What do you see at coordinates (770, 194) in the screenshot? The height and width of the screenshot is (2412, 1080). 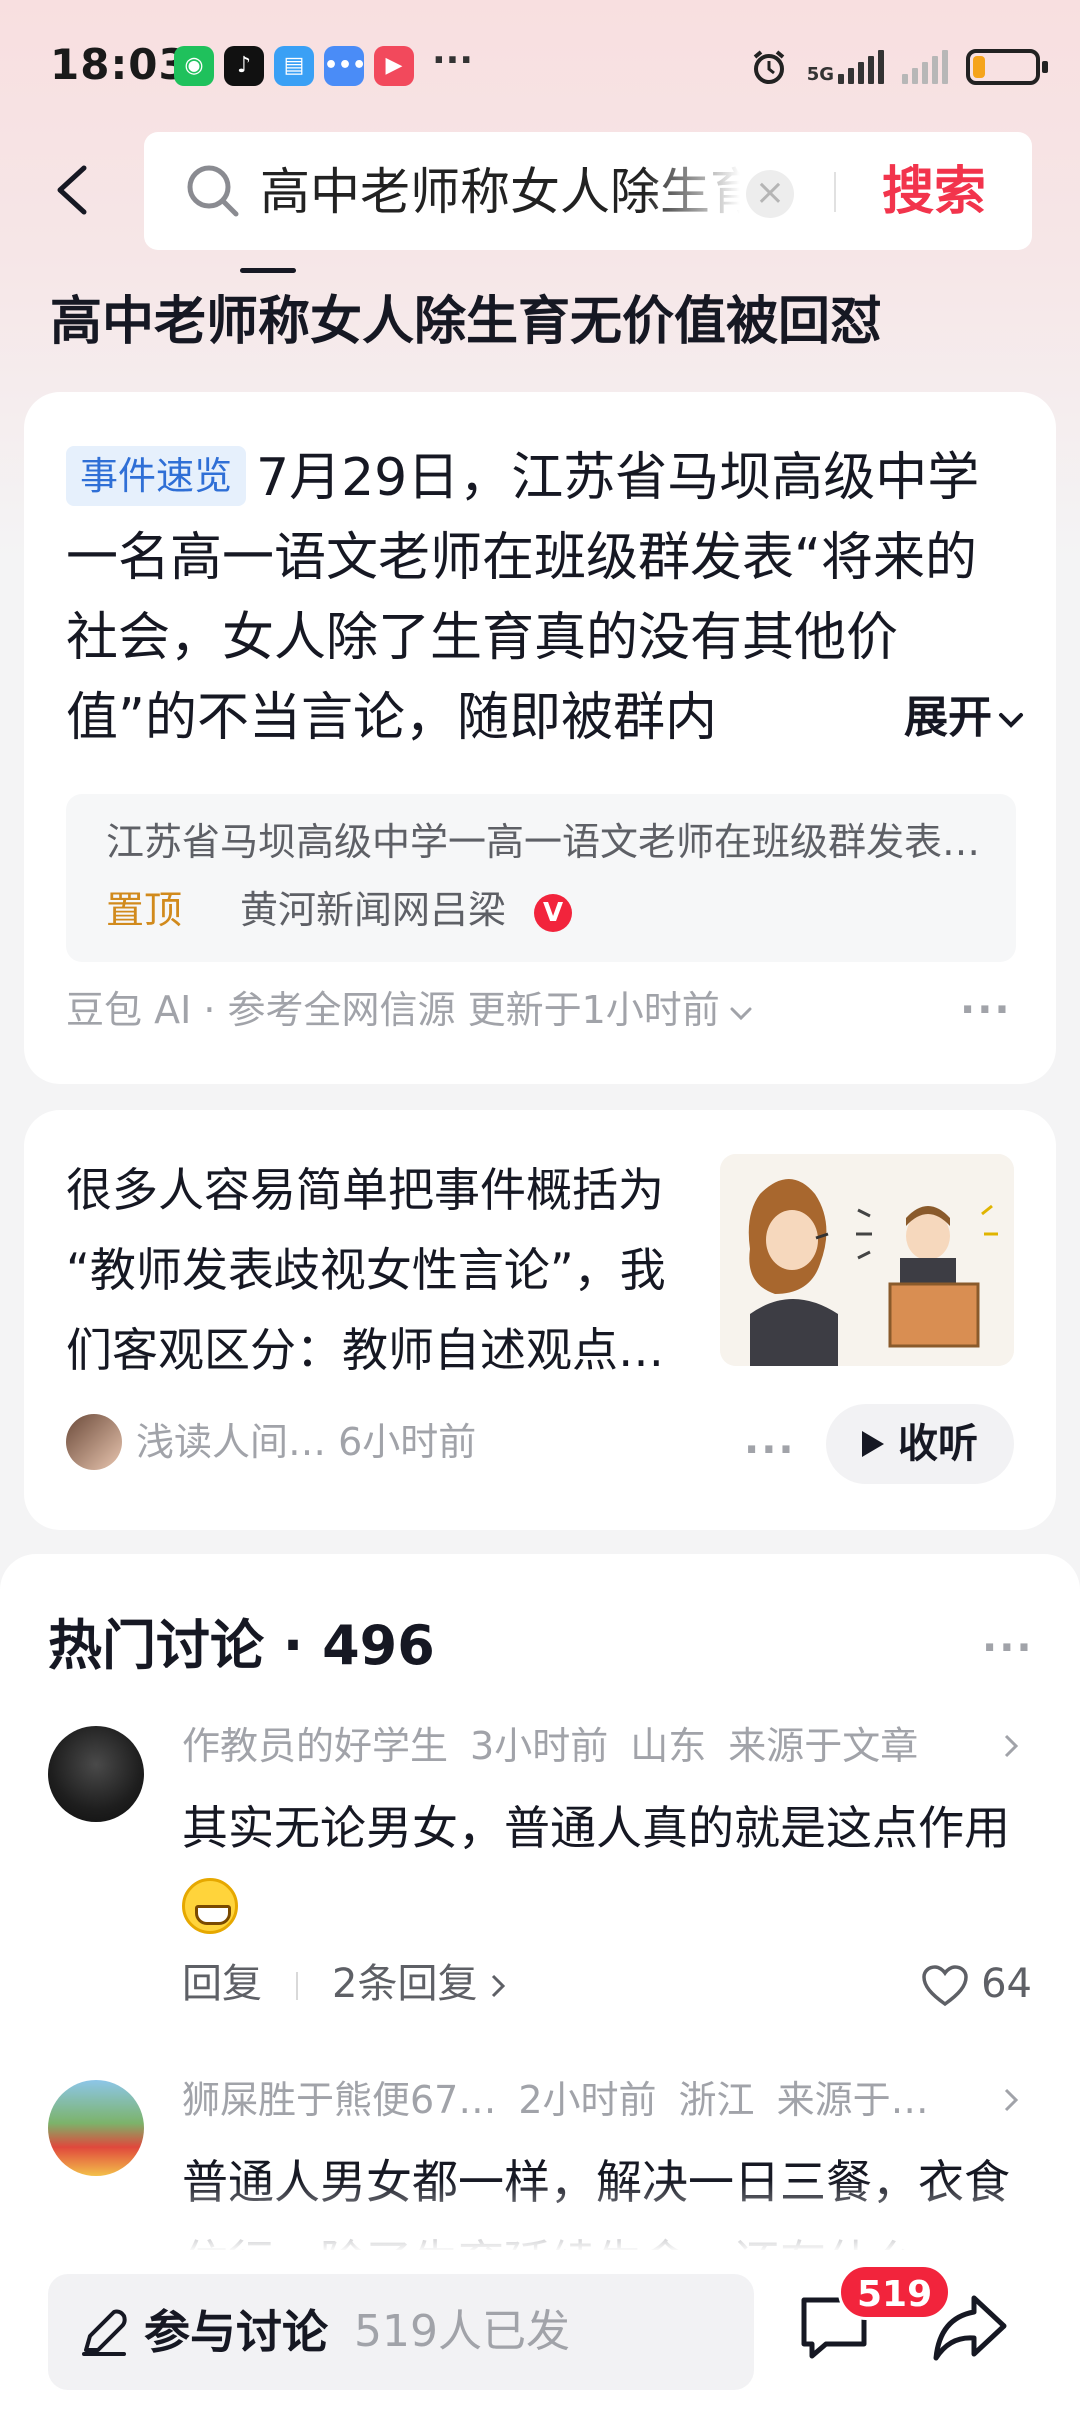 I see `clear-search-button: ×` at bounding box center [770, 194].